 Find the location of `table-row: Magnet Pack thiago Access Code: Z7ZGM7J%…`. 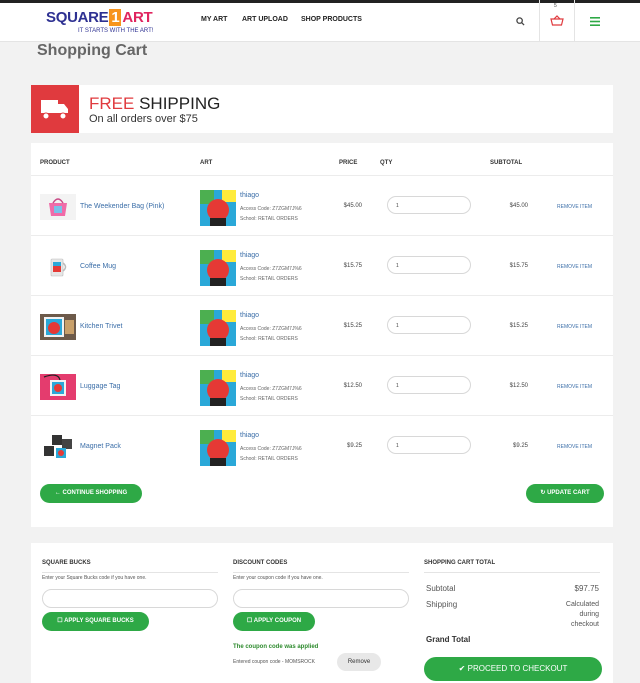

table-row: Magnet Pack thiago Access Code: Z7ZGM7J%… is located at coordinates (322, 445).